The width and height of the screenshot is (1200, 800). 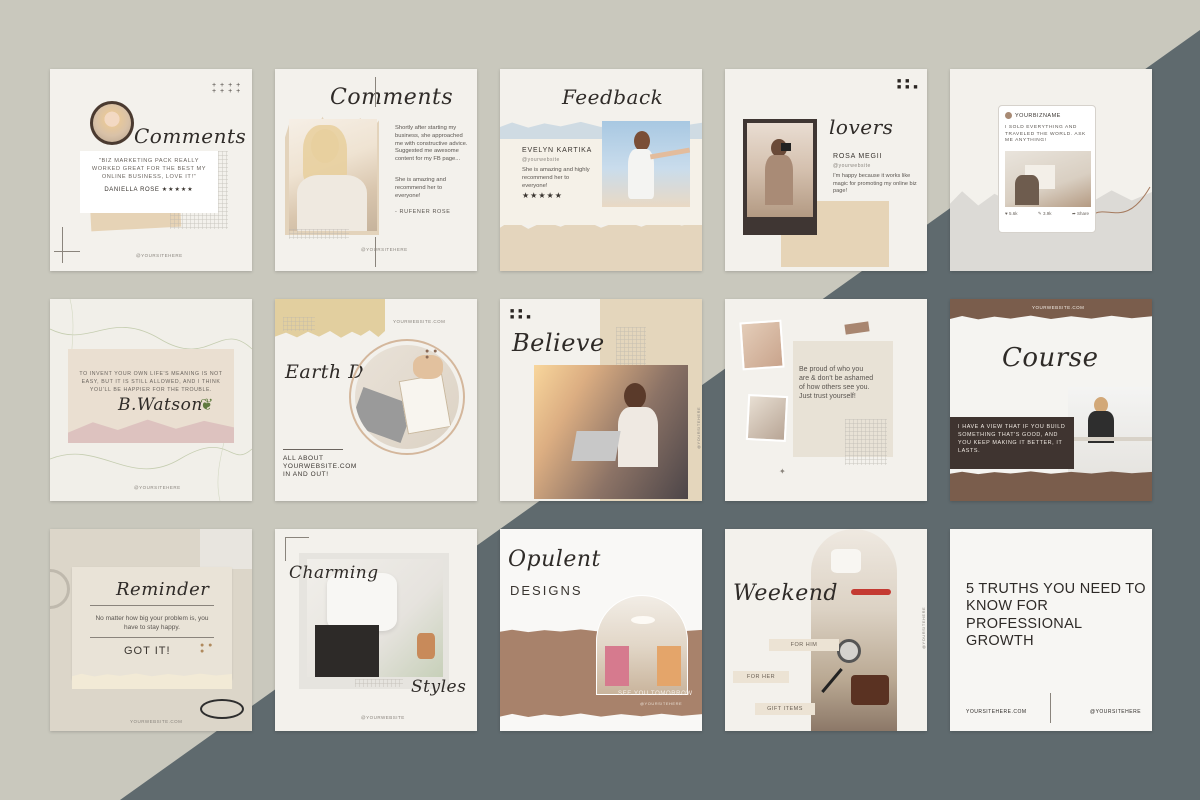 What do you see at coordinates (1080, 214) in the screenshot?
I see `share-button: ➦ Share` at bounding box center [1080, 214].